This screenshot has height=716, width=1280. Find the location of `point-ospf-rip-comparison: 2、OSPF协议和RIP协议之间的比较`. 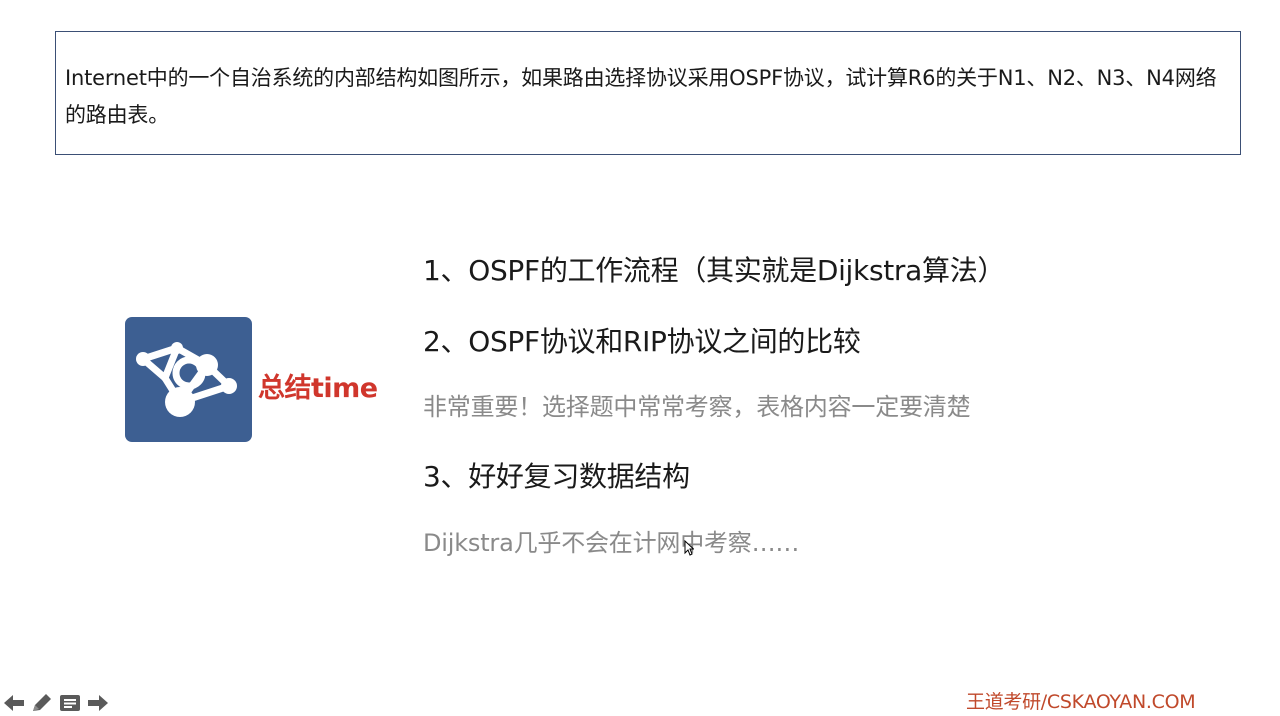

point-ospf-rip-comparison: 2、OSPF协议和RIP协议之间的比较 is located at coordinates (642, 341).